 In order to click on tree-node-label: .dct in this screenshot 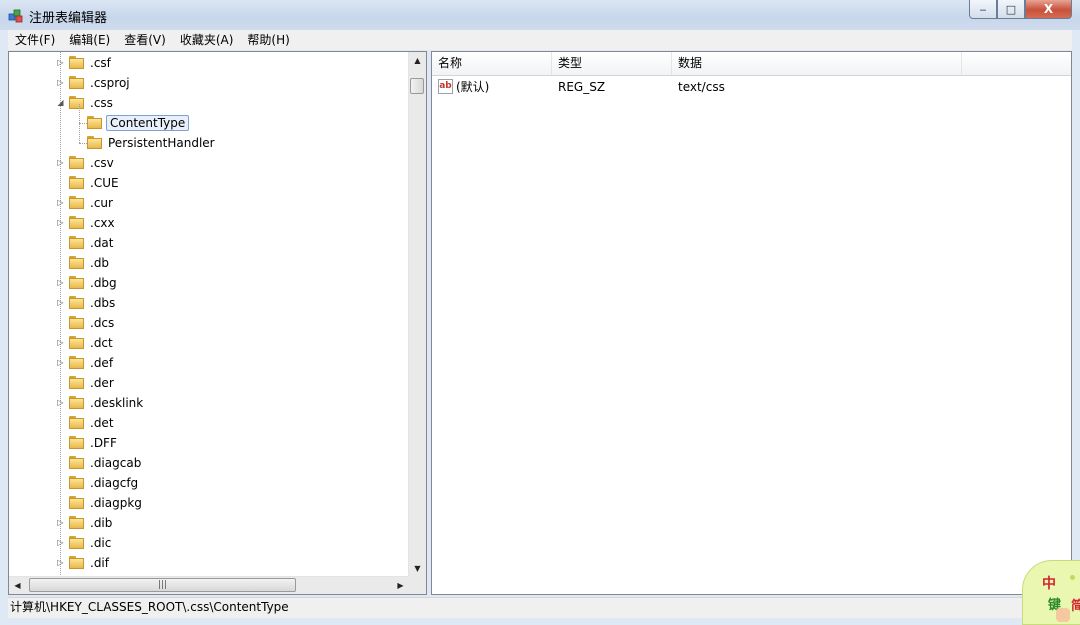, I will do `click(101, 343)`.